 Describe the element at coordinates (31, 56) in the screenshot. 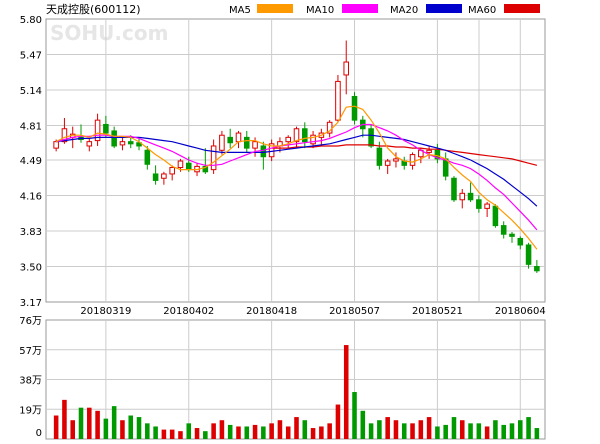

I see `y-tick-label: 5.47` at that location.